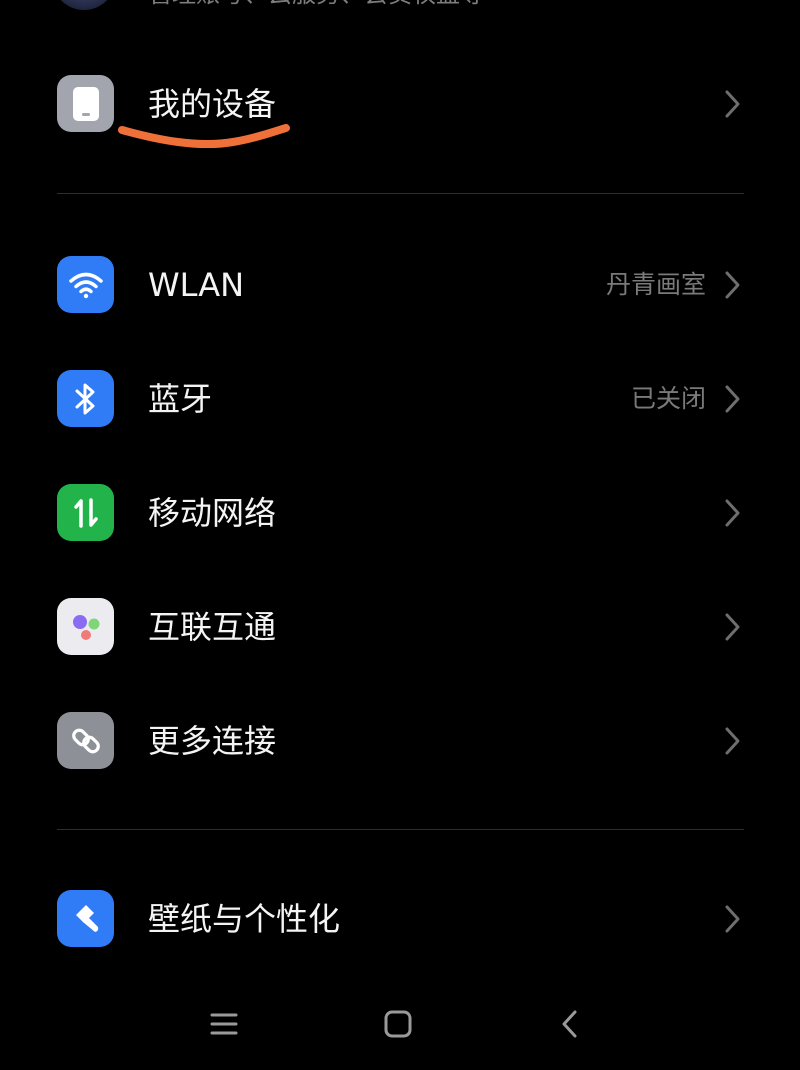 The width and height of the screenshot is (800, 1070). I want to click on account-row: 管理账号、云服务、会员权益等, so click(400, 10).